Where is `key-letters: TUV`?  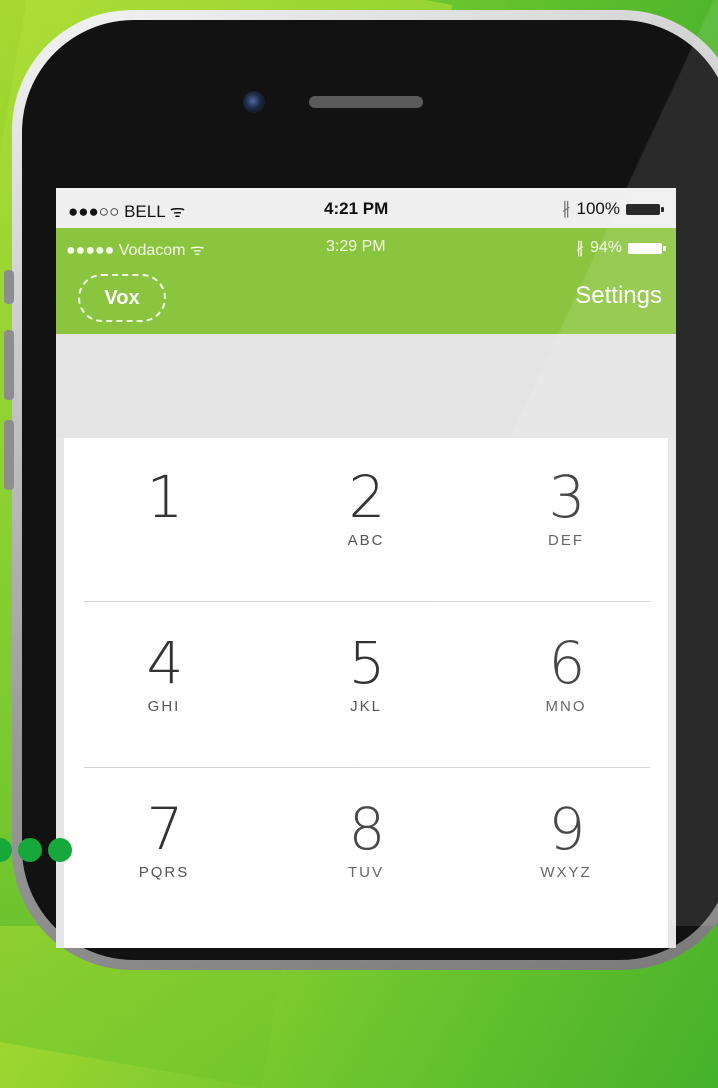 key-letters: TUV is located at coordinates (366, 872).